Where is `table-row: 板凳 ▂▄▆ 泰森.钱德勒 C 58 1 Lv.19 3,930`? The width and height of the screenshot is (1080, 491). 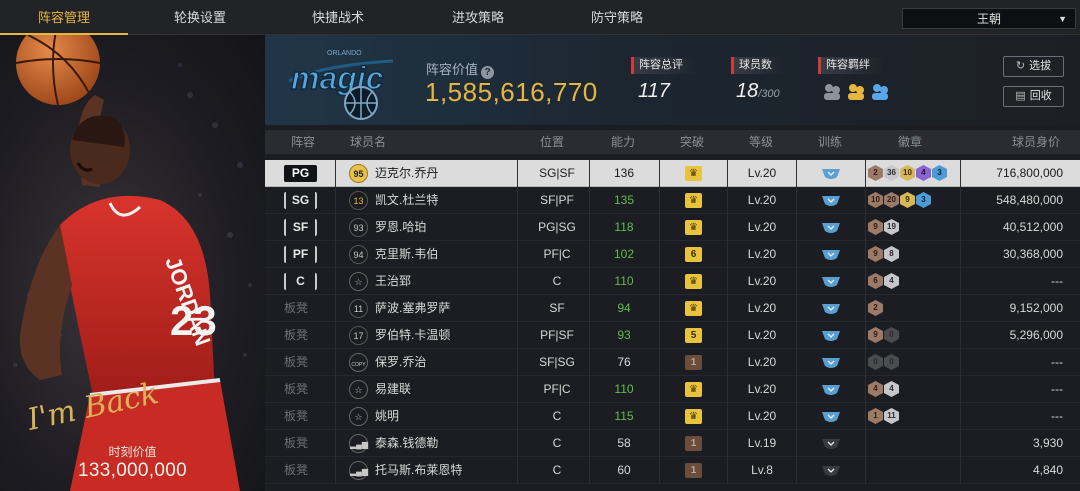
table-row: 板凳 ▂▄▆ 泰森.钱德勒 C 58 1 Lv.19 3,930 is located at coordinates (672, 443).